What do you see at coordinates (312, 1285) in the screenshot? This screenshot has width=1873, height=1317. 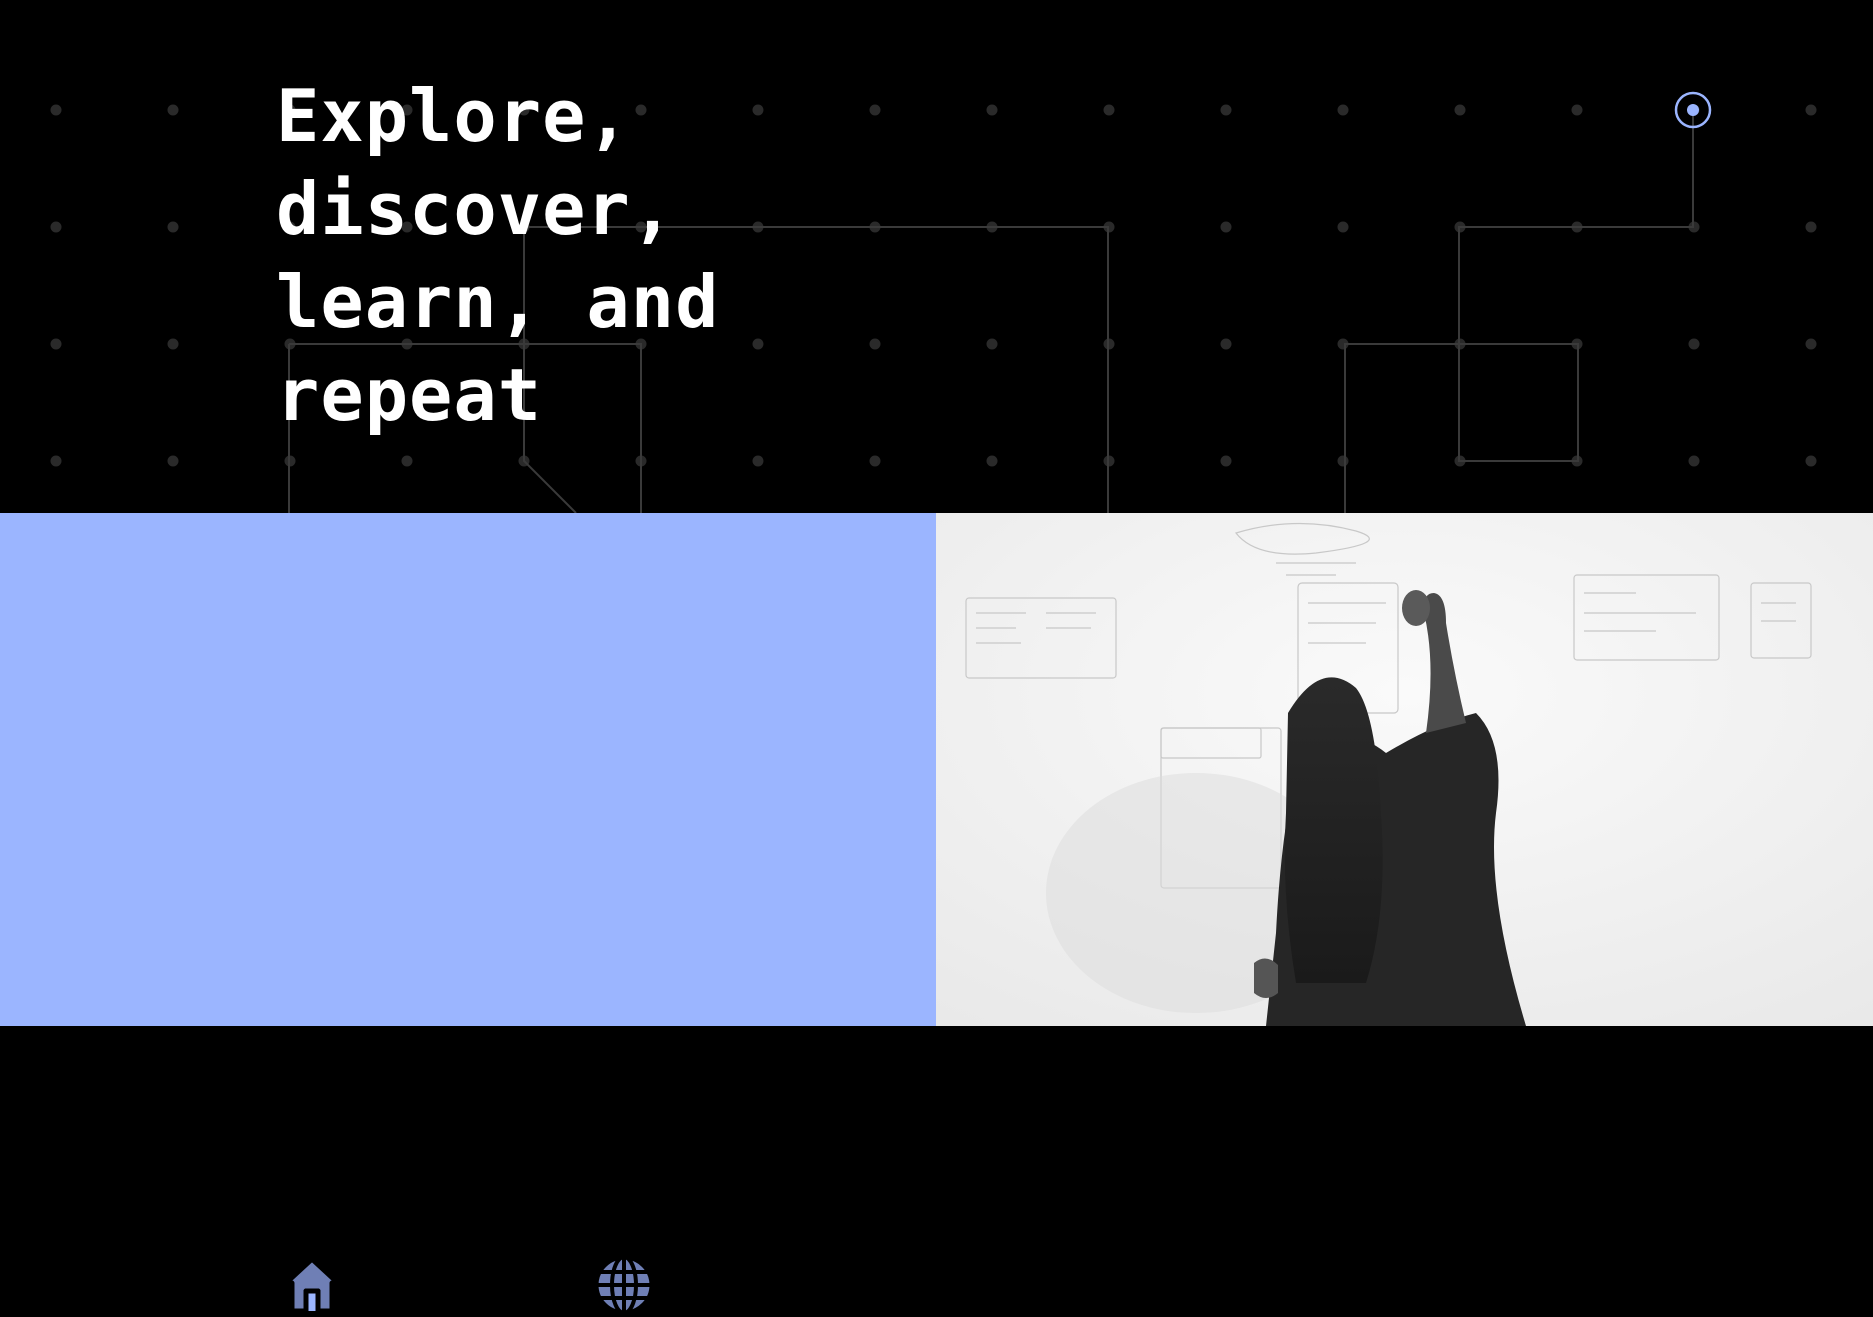 I see `home-icon` at bounding box center [312, 1285].